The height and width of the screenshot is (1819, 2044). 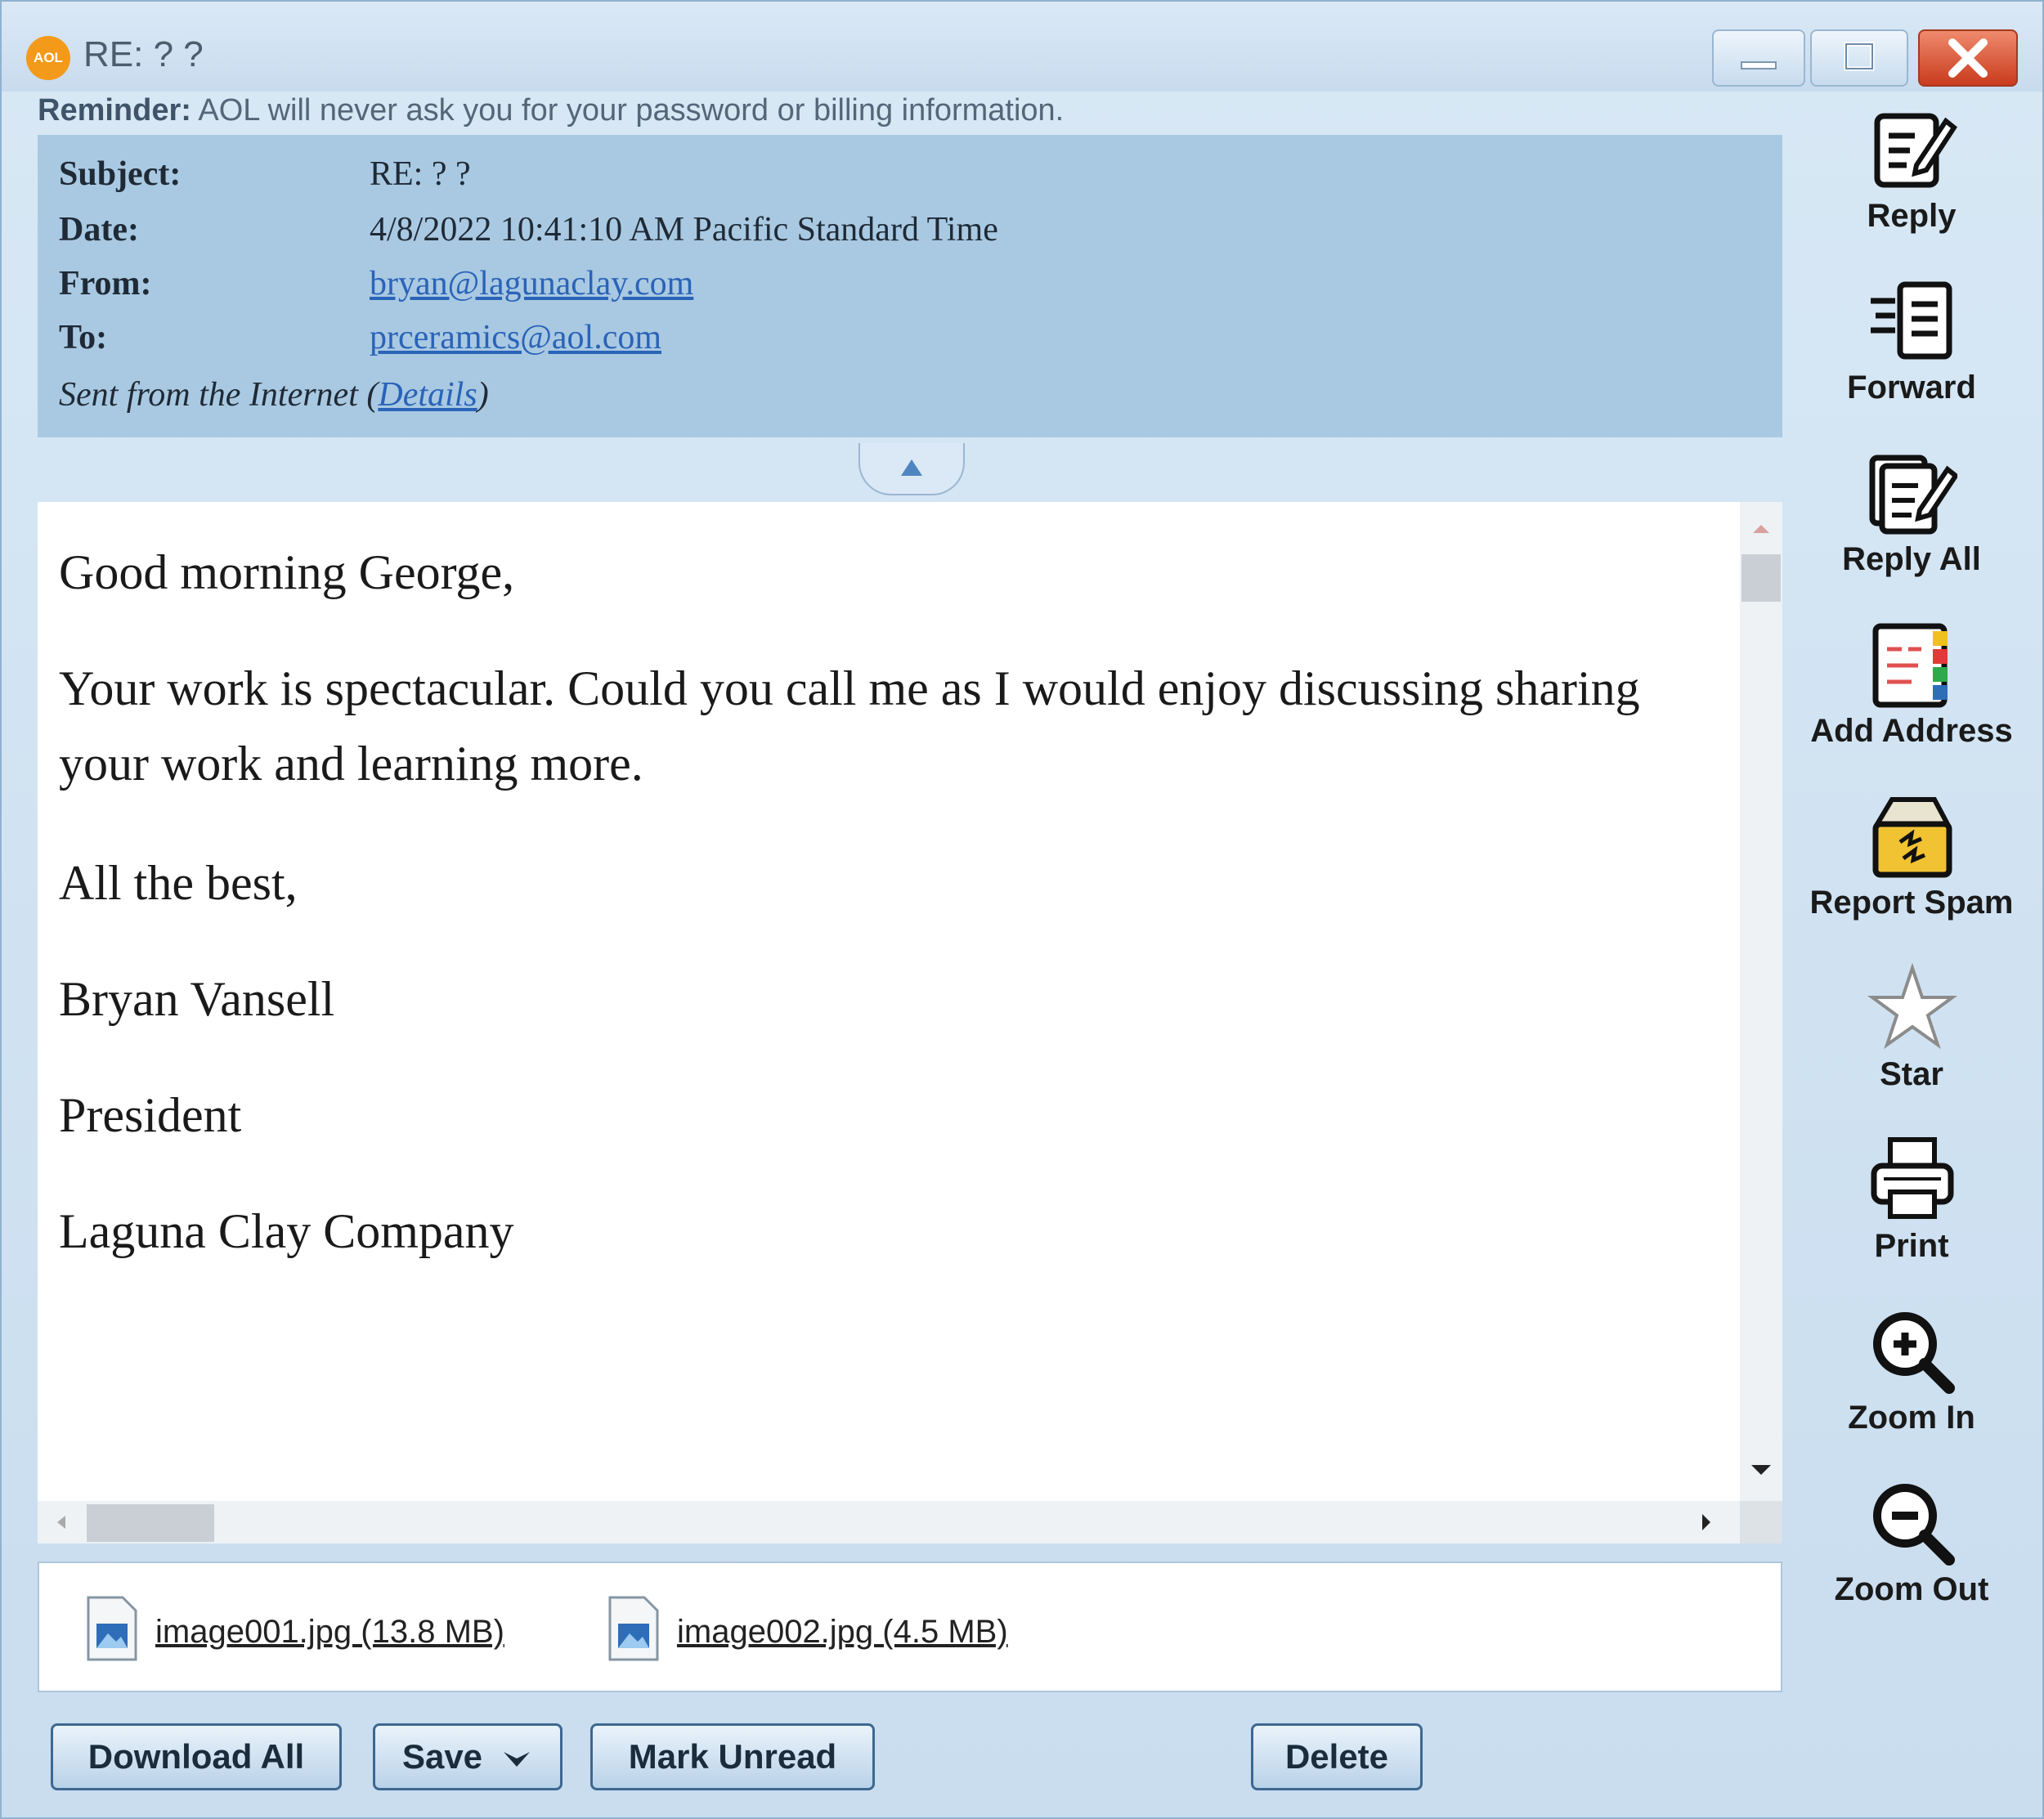 What do you see at coordinates (197, 999) in the screenshot?
I see `signature-name: Bryan Vansell` at bounding box center [197, 999].